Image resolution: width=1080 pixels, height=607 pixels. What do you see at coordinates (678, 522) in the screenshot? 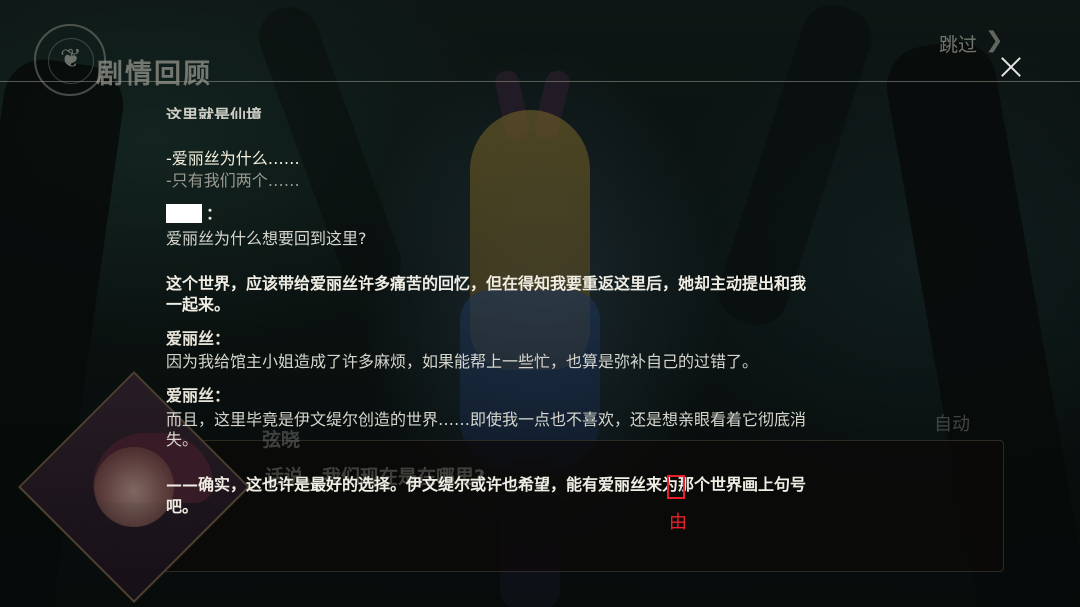
I see `correction-text: 由` at bounding box center [678, 522].